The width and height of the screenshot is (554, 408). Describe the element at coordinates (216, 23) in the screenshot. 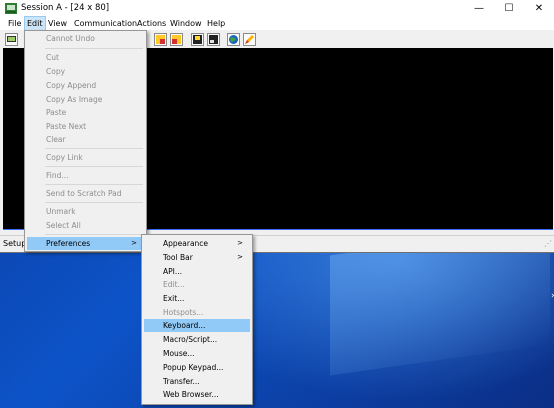

I see `menu-help: Help` at that location.